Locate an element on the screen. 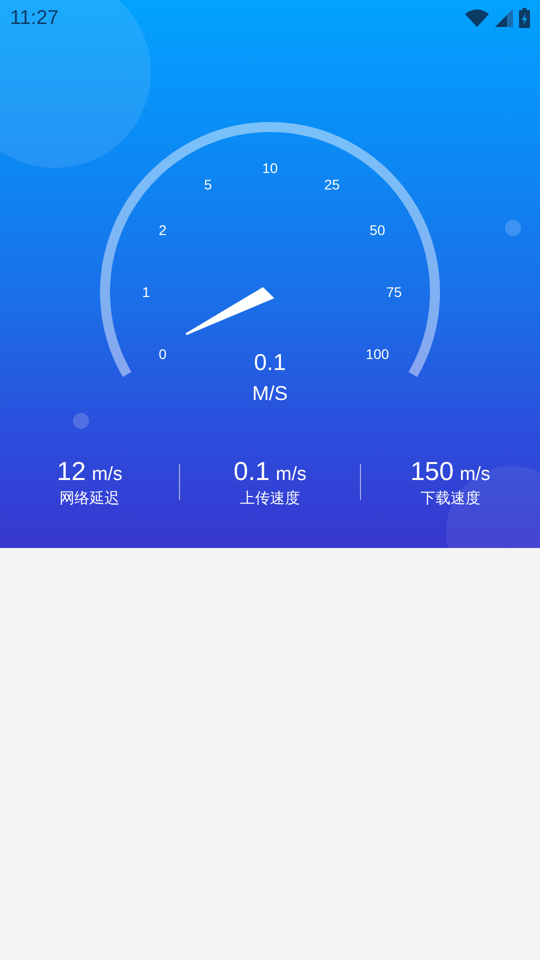 Image resolution: width=540 pixels, height=960 pixels. stat-value: 12 is located at coordinates (71, 471).